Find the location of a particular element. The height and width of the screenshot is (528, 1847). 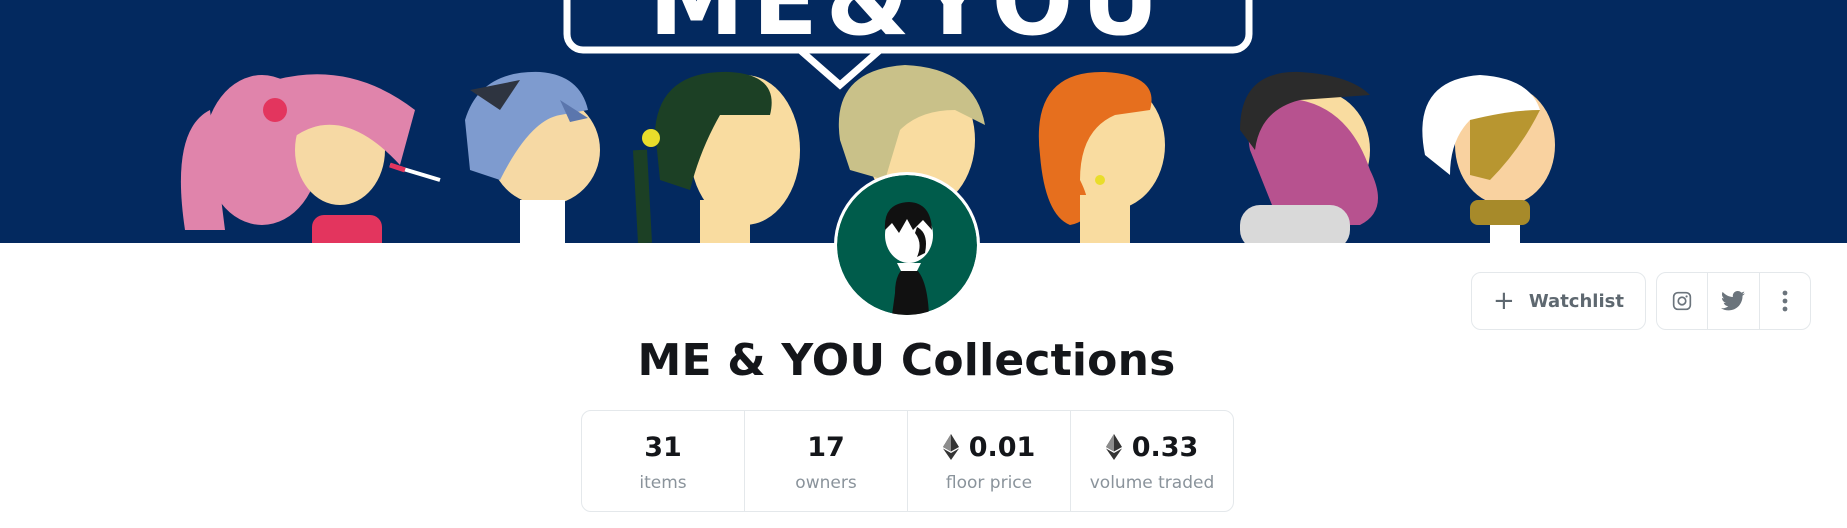

stat-items: 31 items is located at coordinates (663, 461).